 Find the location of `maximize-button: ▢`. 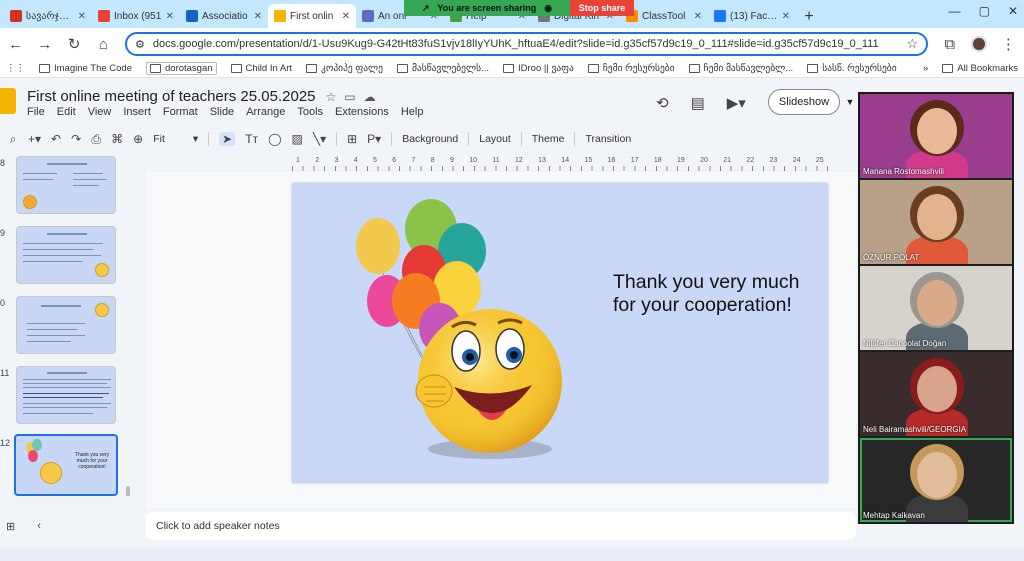

maximize-button: ▢ is located at coordinates (984, 11).